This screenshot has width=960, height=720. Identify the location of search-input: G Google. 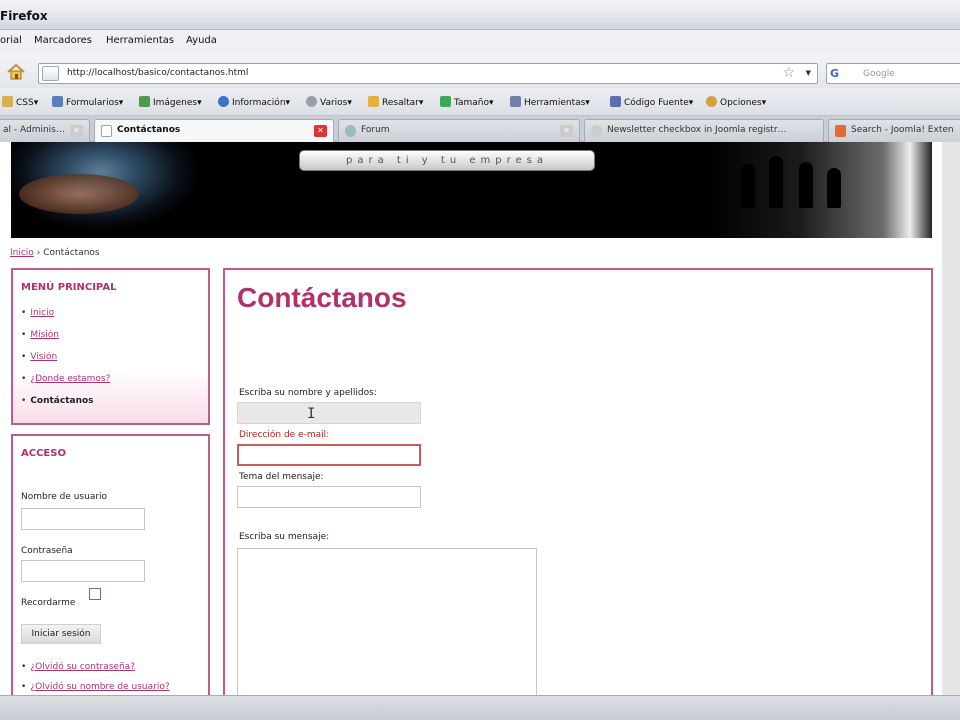
(893, 73).